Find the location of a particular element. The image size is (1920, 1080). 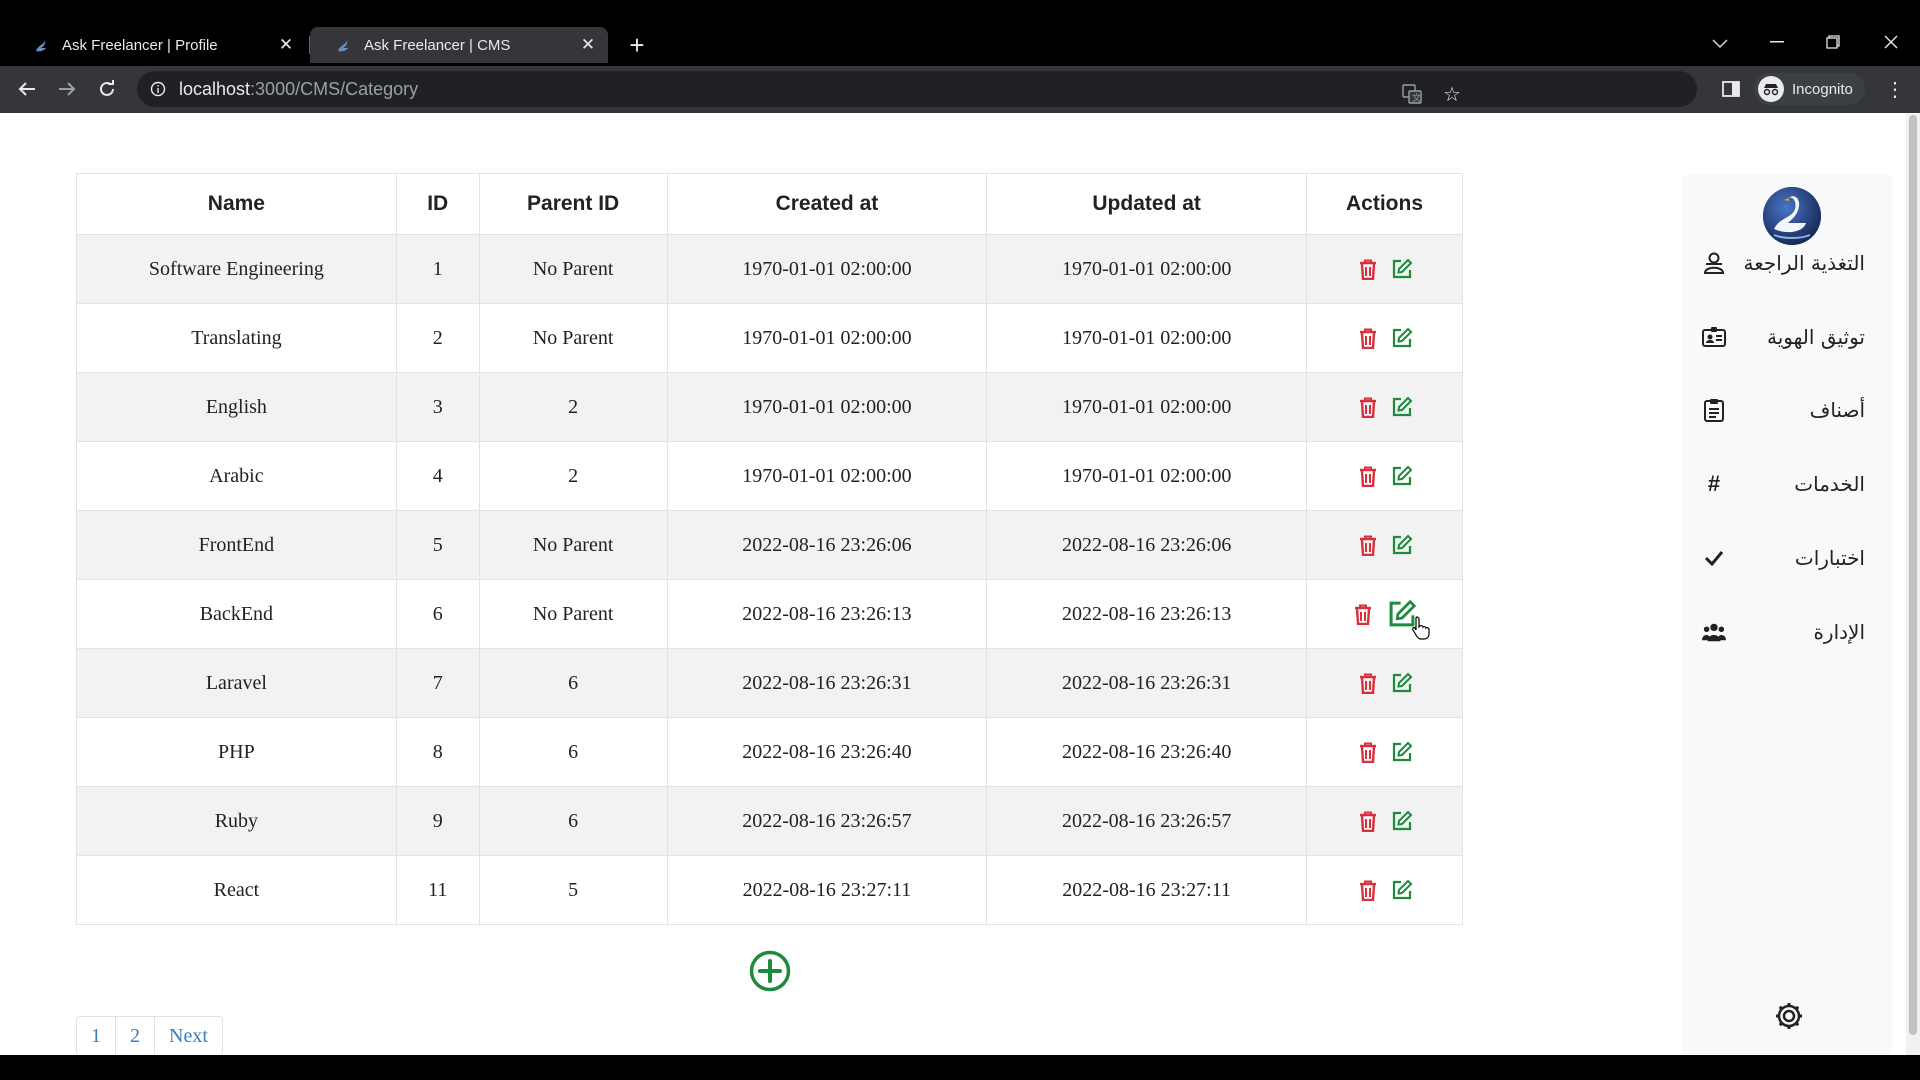

incognito-icon is located at coordinates (1771, 89).